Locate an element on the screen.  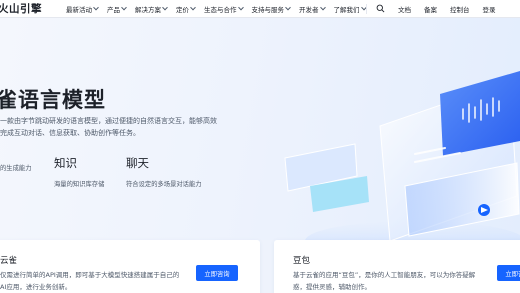
nav-item-products: 产品 is located at coordinates (117, 9).